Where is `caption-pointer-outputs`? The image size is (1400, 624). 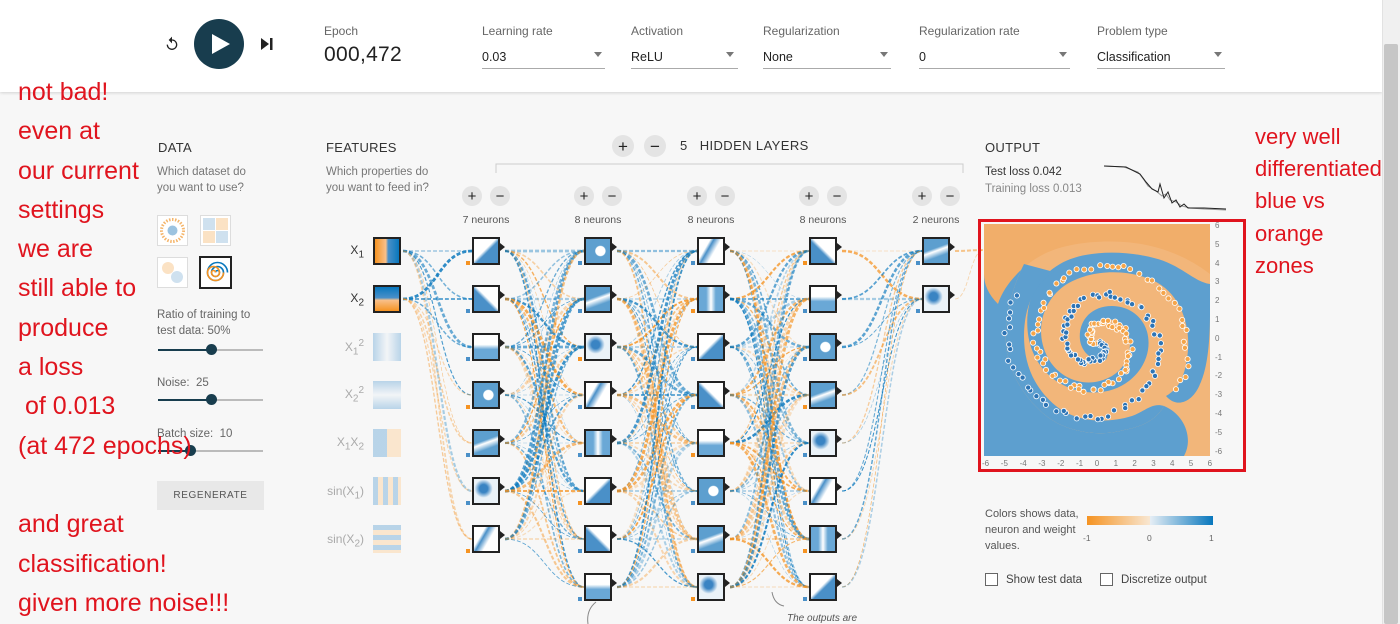 caption-pointer-outputs is located at coordinates (778, 599).